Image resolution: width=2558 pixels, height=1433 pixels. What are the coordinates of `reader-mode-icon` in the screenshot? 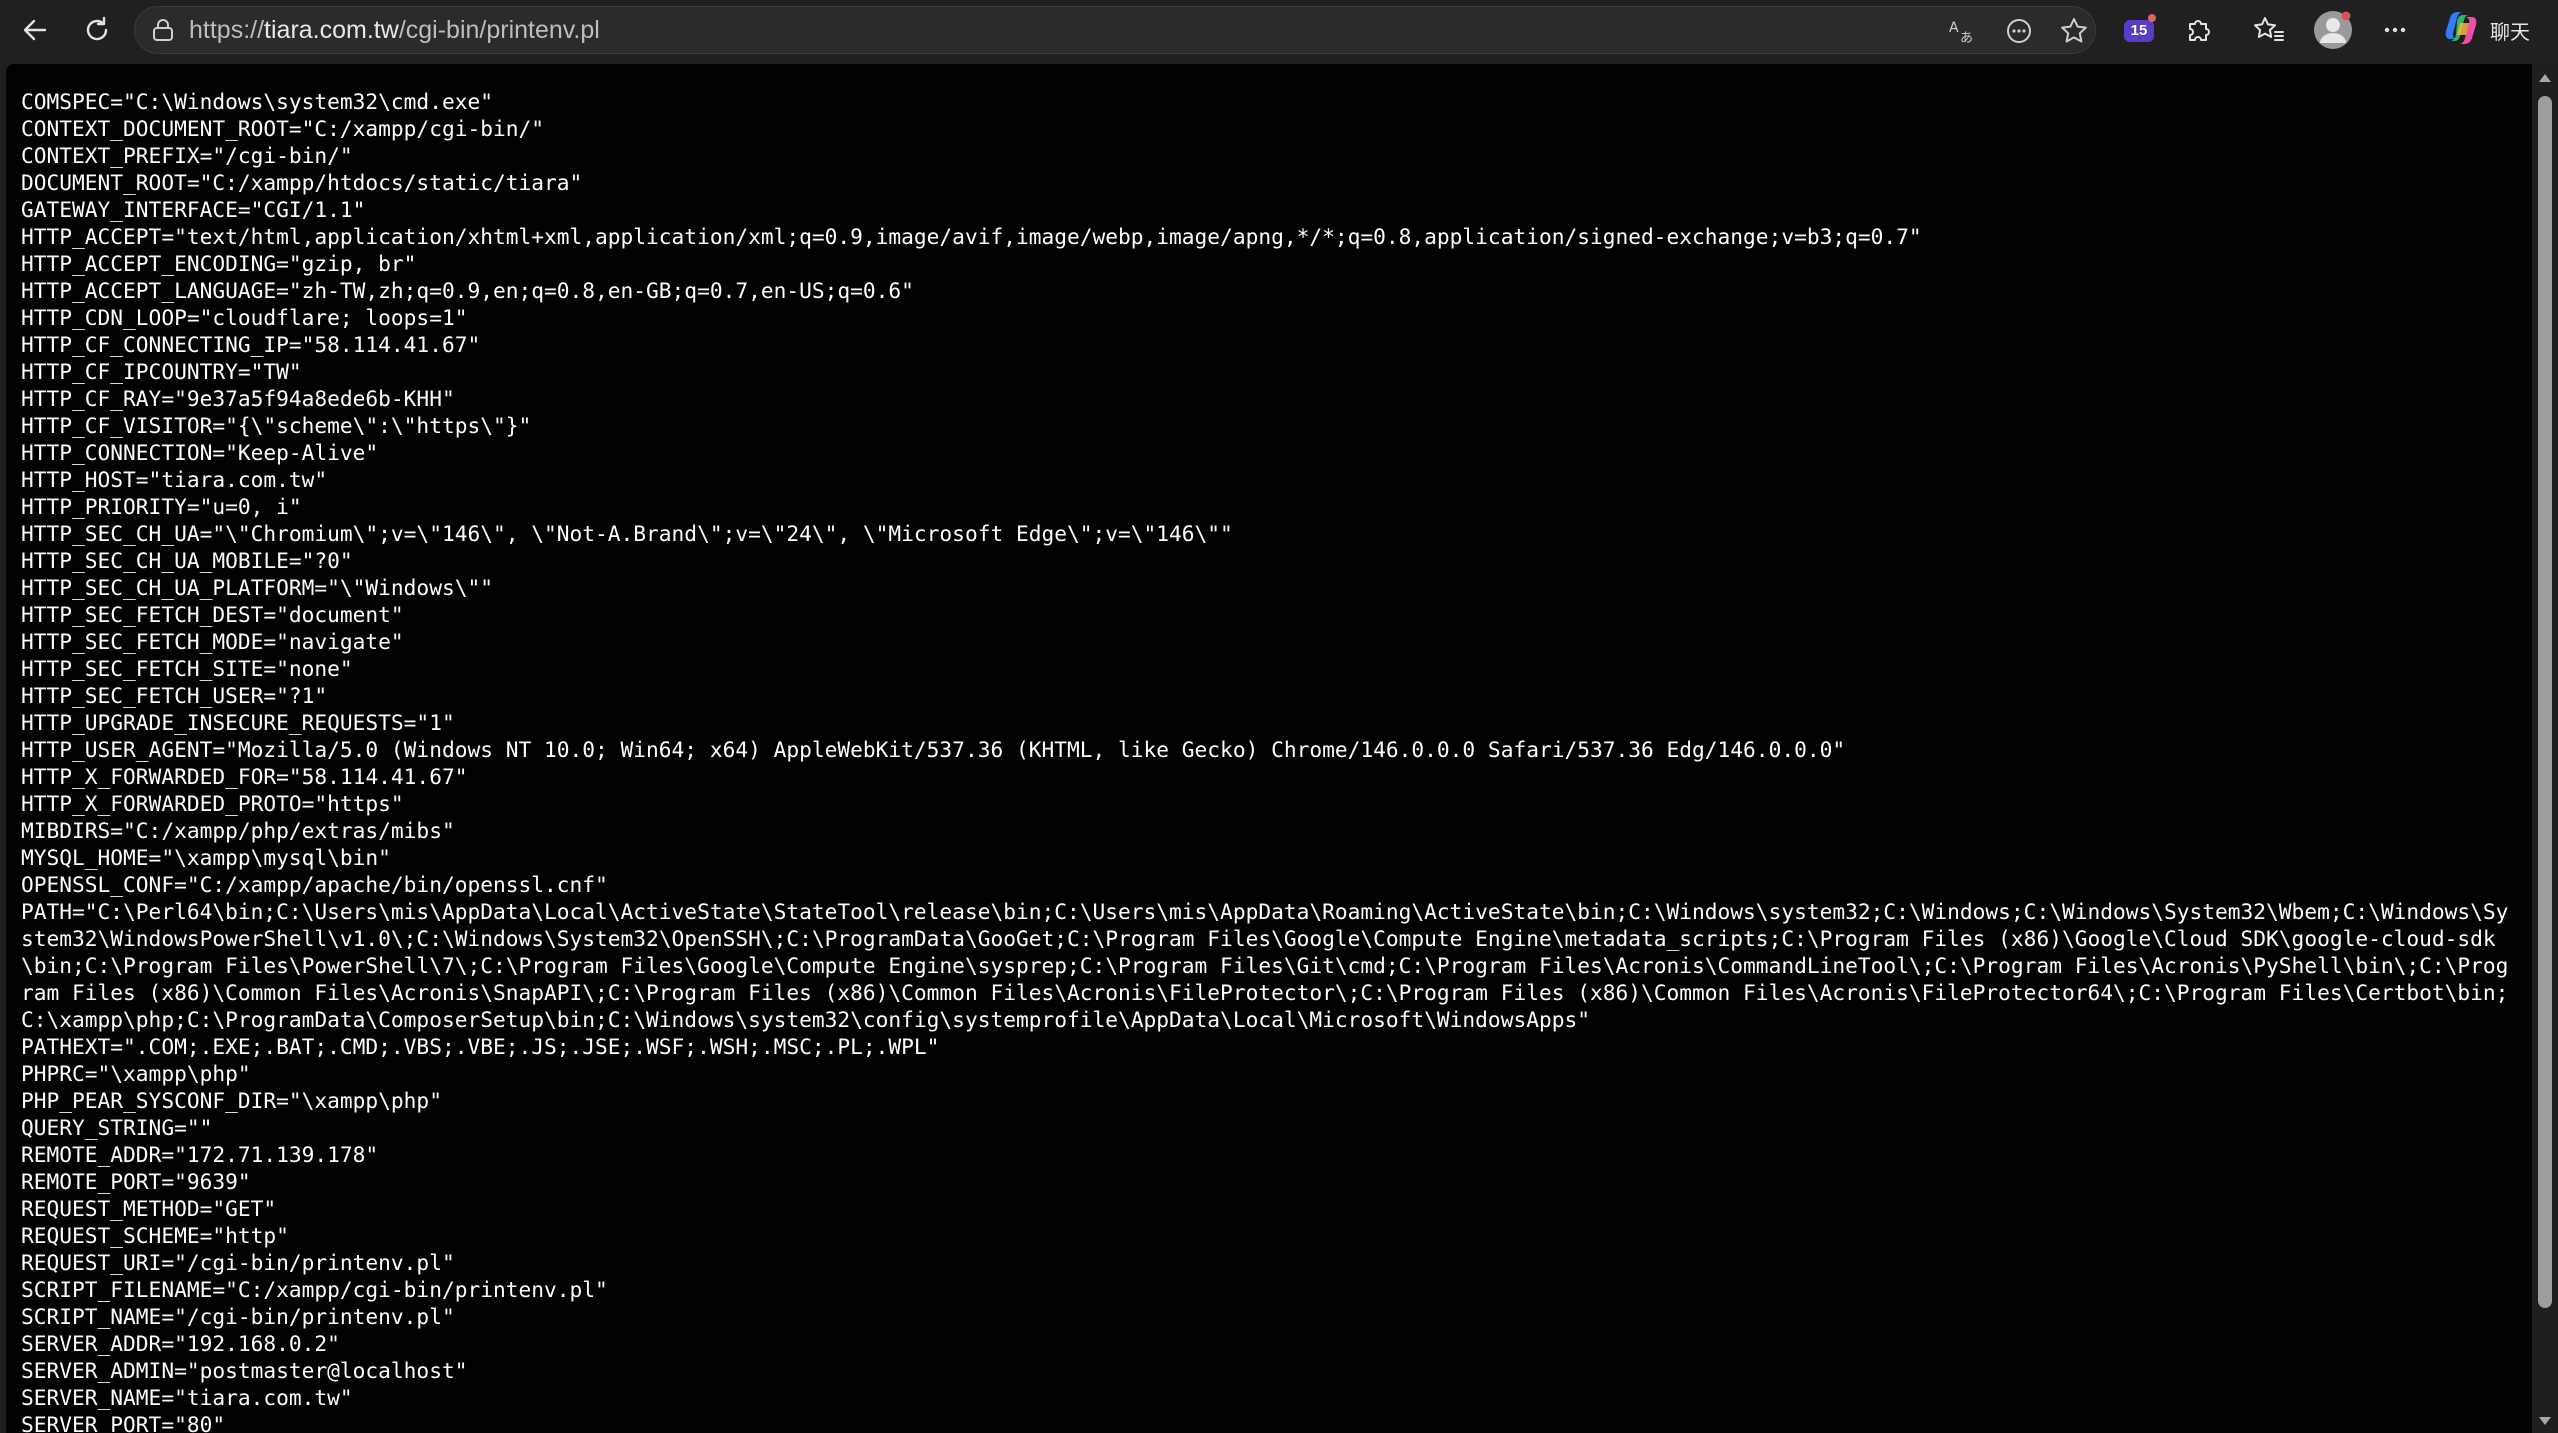 It's located at (2019, 31).